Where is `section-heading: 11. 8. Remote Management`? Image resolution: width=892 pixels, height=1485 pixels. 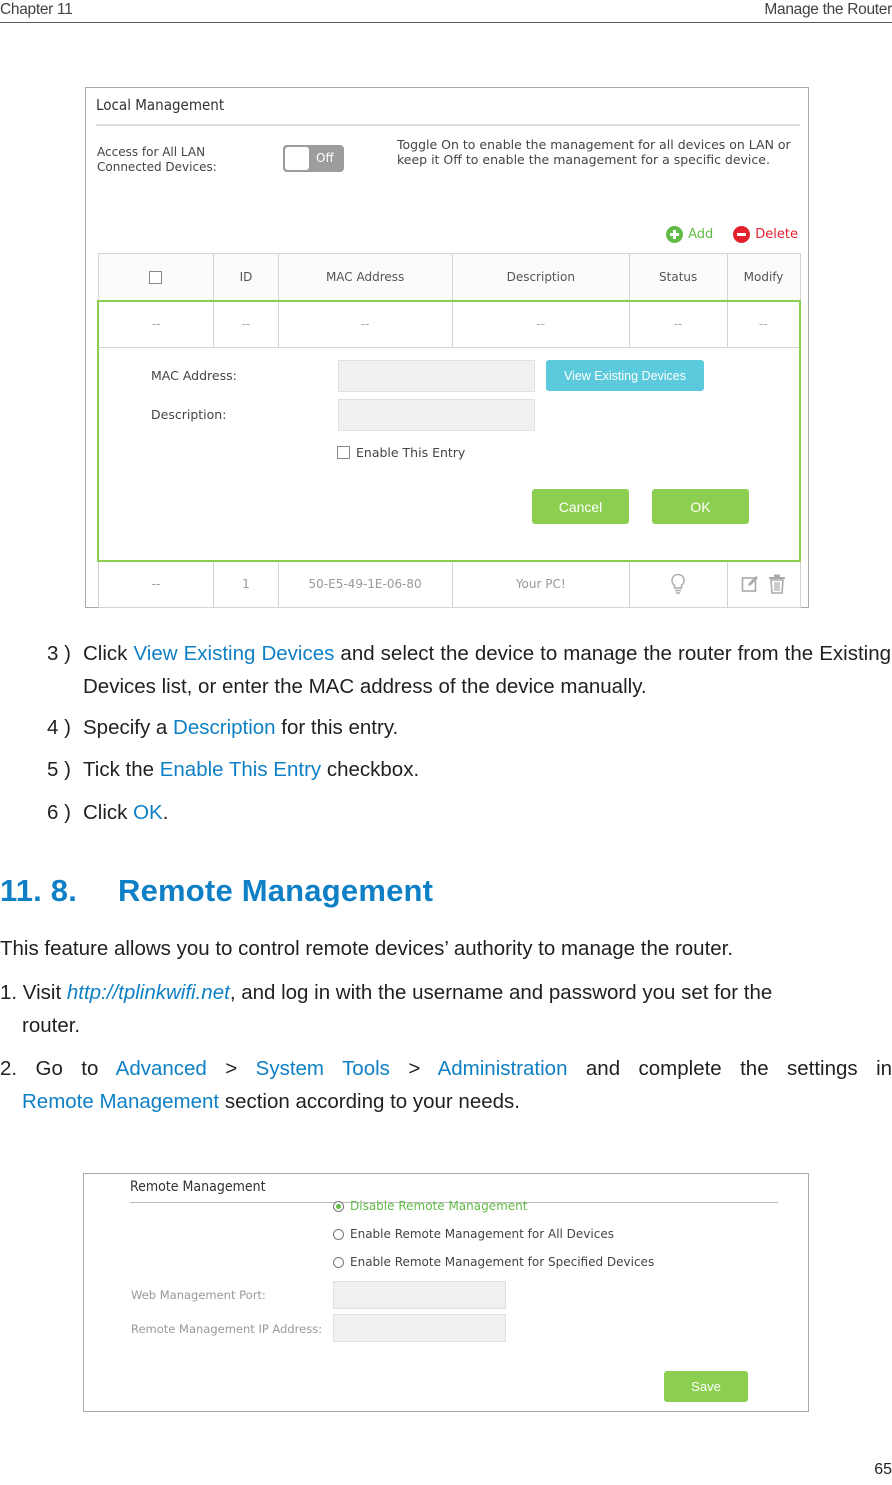
section-heading: 11. 8. Remote Management is located at coordinates (216, 891).